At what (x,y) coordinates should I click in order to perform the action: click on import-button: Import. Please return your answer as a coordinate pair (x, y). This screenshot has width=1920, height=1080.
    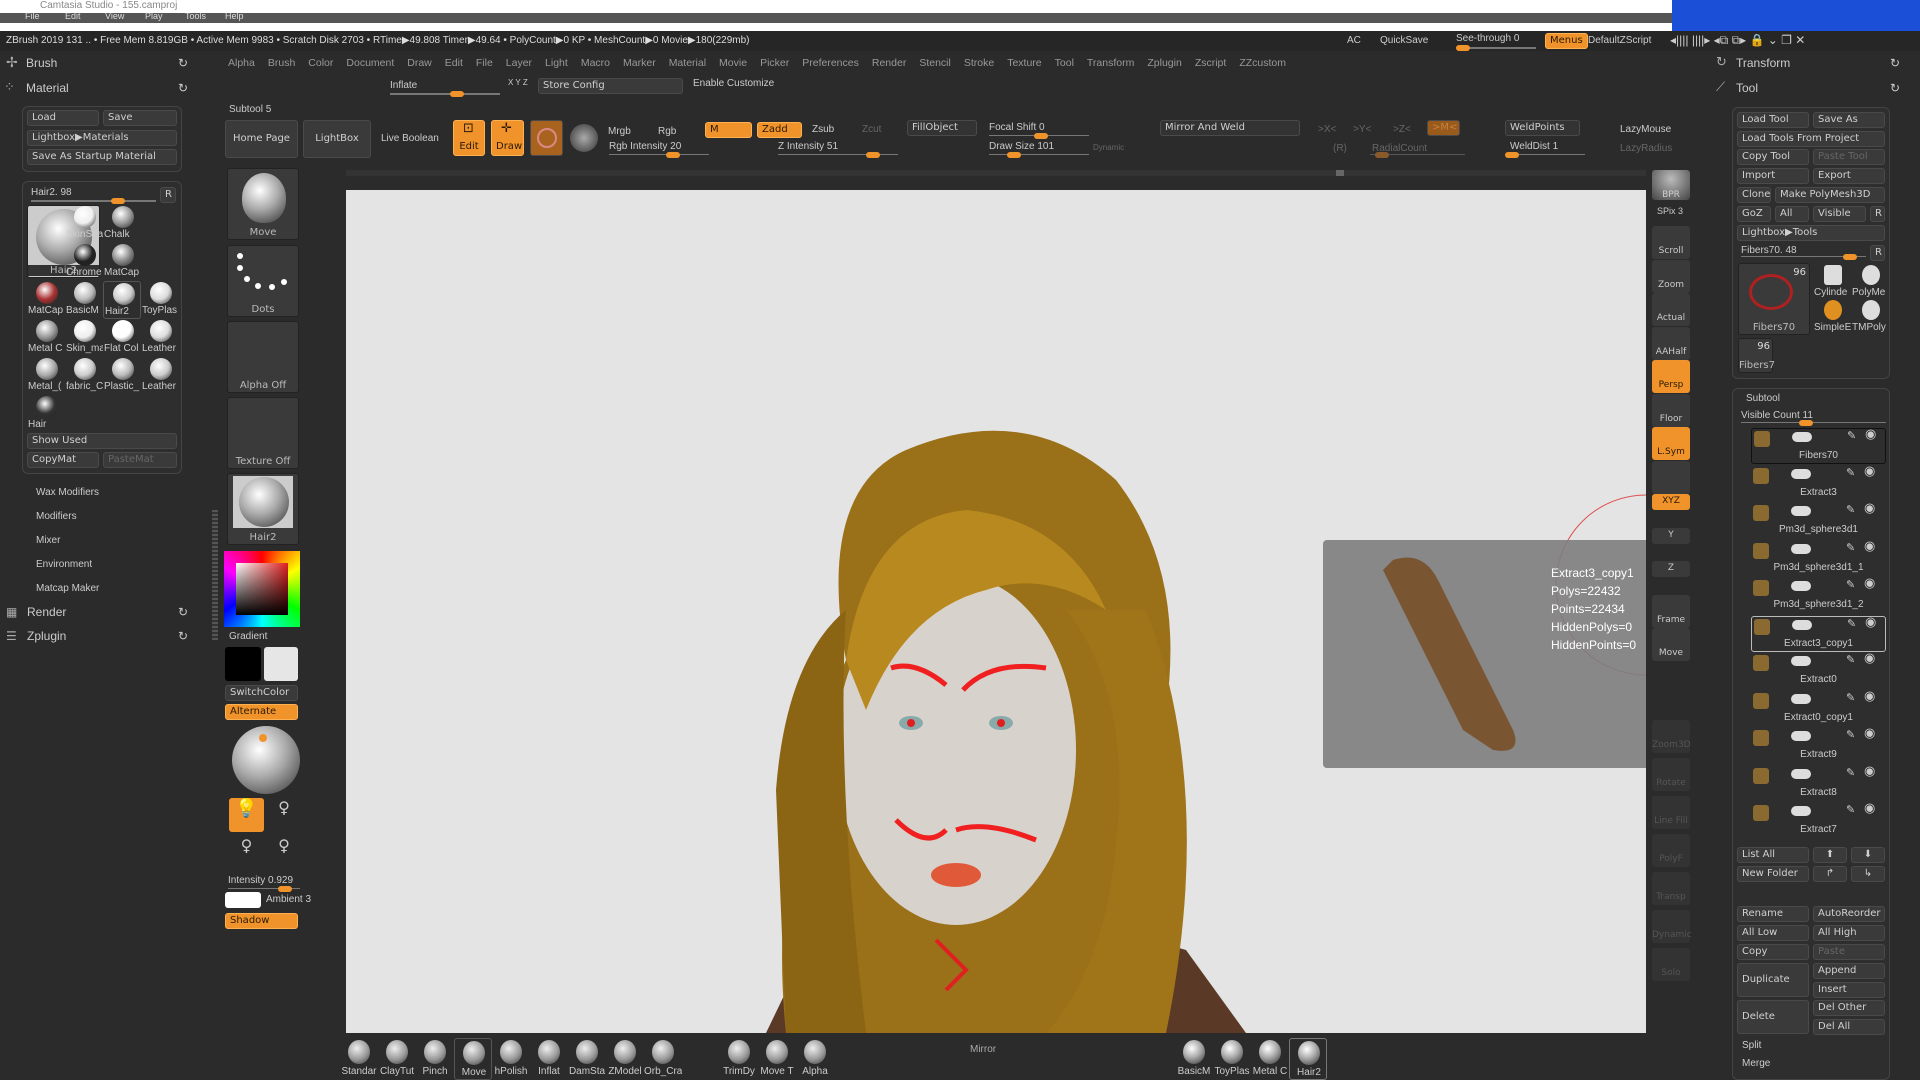
    Looking at the image, I should click on (1773, 176).